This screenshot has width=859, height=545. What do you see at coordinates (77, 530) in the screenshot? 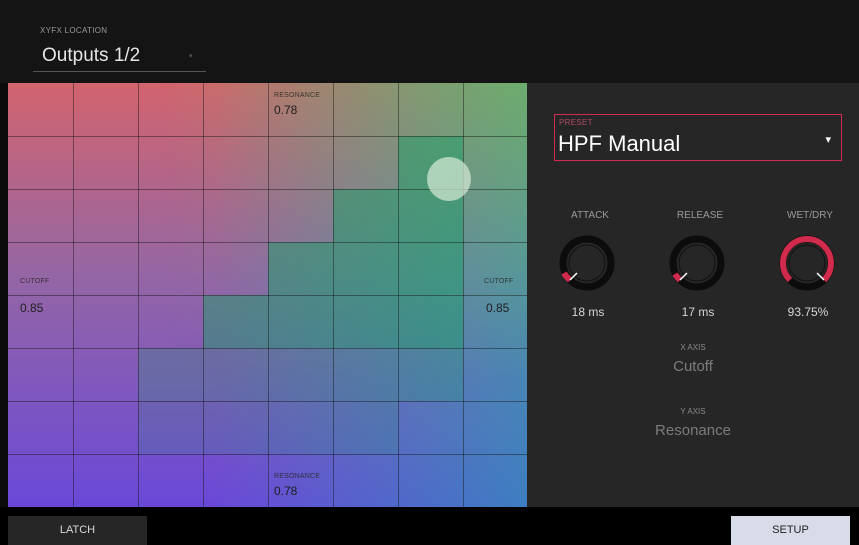
I see `latch-button: LATCH` at bounding box center [77, 530].